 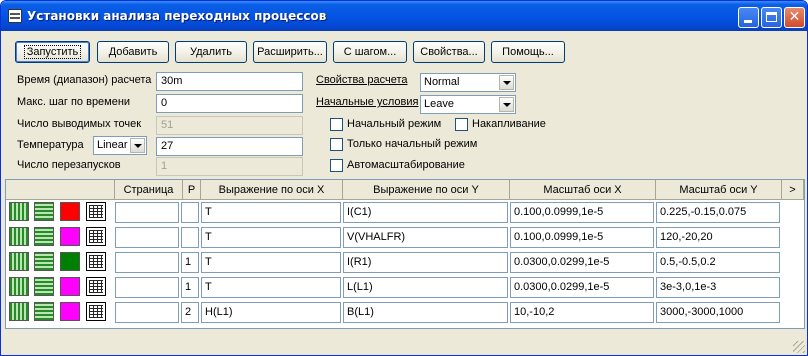 I want to click on cell-y-expression: L(L1), so click(x=425, y=287).